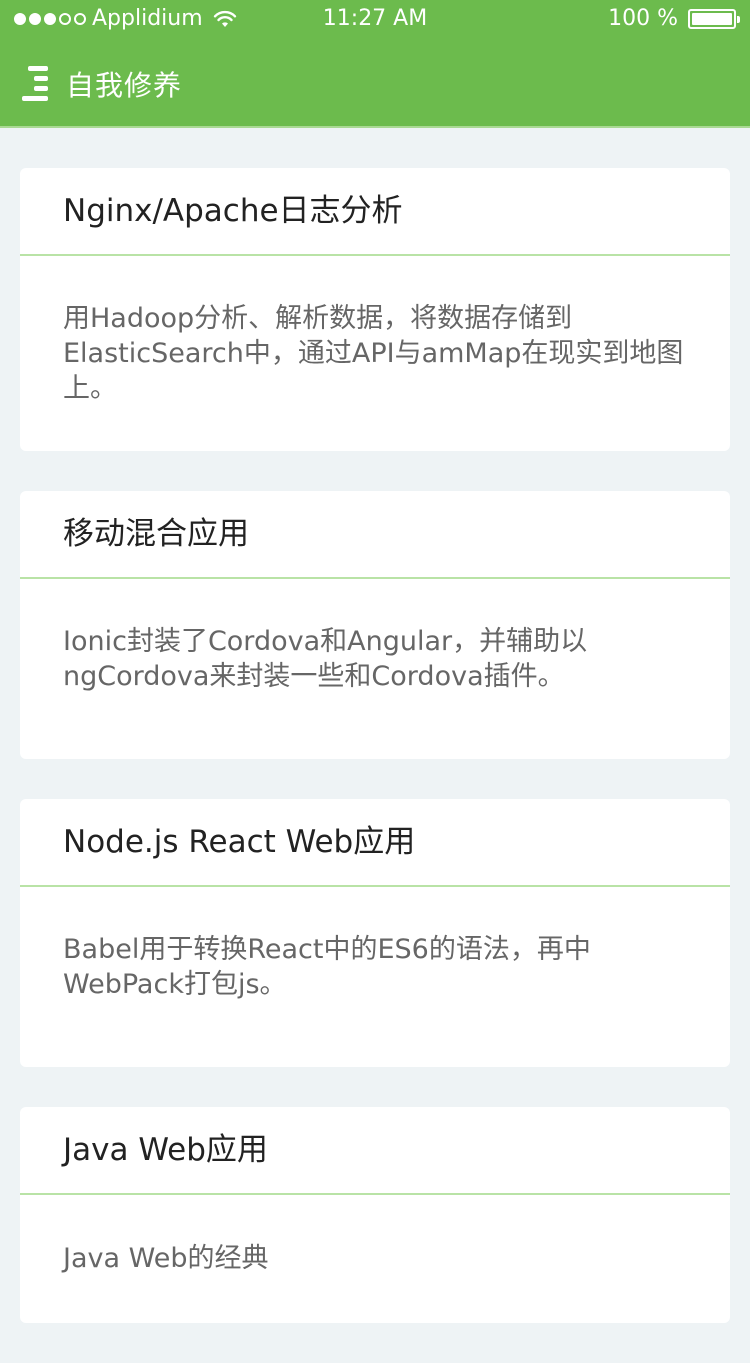  What do you see at coordinates (375, 212) in the screenshot?
I see `card-title: Nginx/Apache日志分析` at bounding box center [375, 212].